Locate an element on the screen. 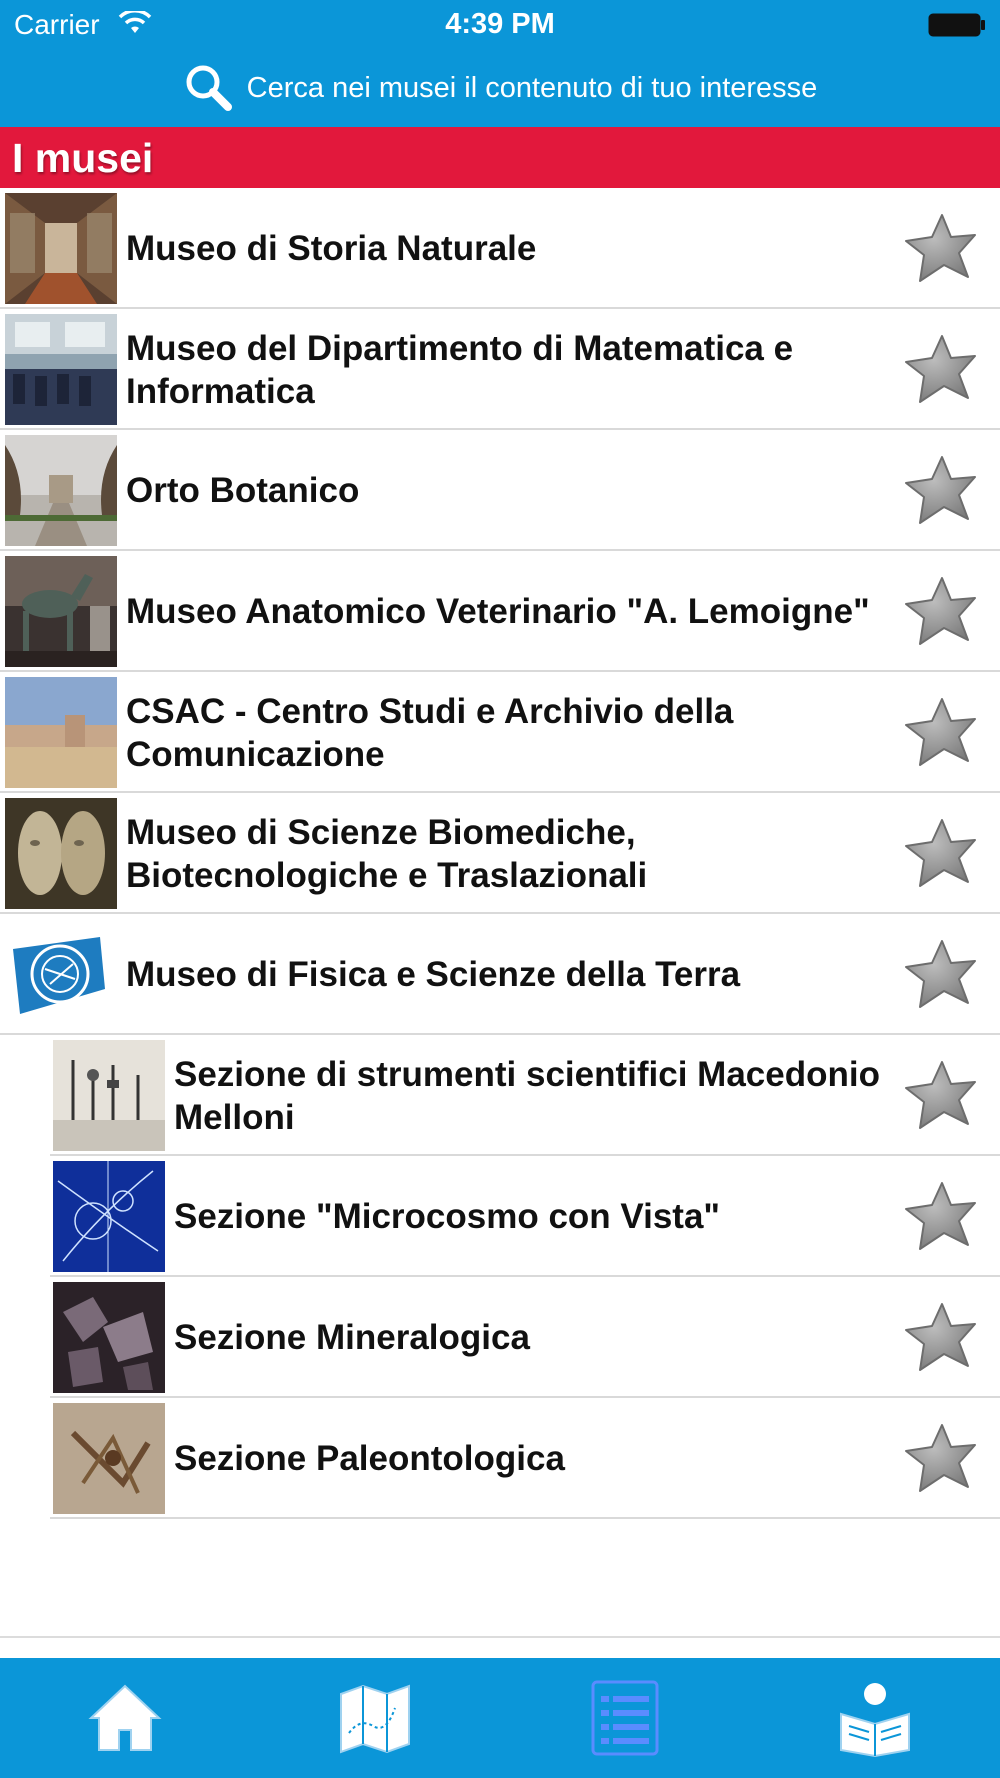 The height and width of the screenshot is (1778, 1000). section-title: I musei is located at coordinates (83, 158).